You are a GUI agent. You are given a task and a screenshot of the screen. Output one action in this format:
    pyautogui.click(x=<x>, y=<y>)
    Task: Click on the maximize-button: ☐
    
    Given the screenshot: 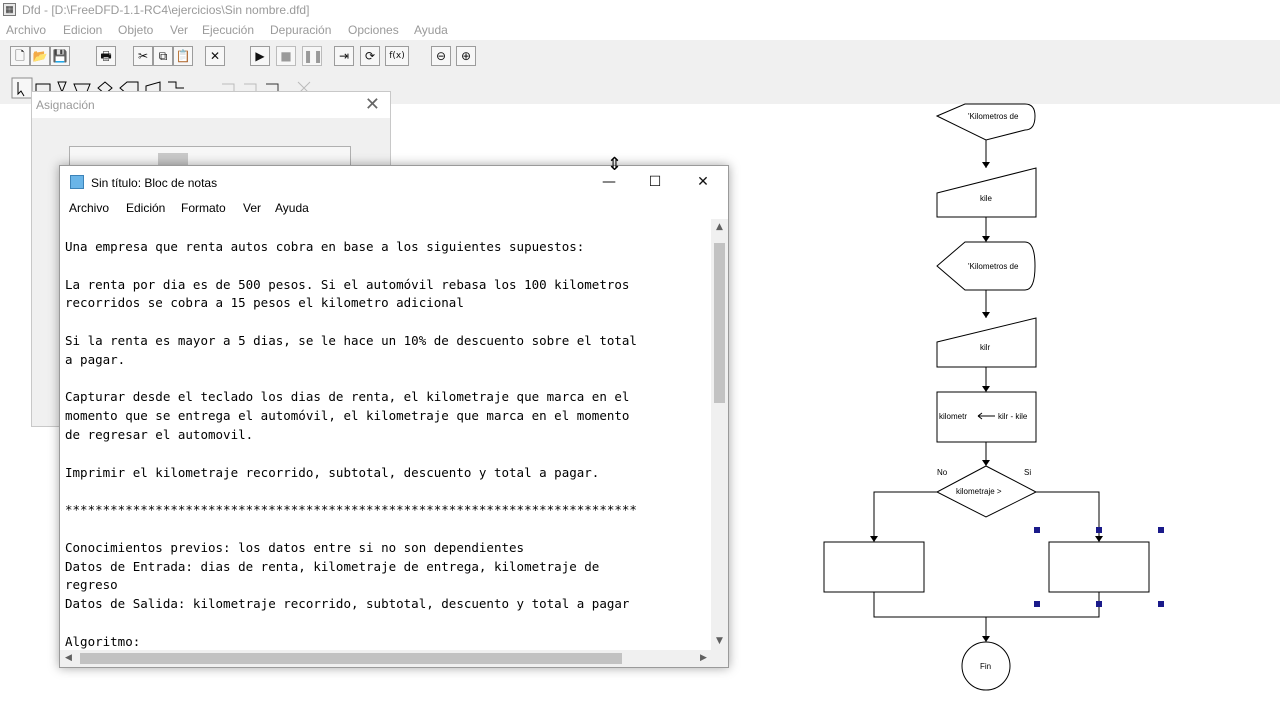 What is the action you would take?
    pyautogui.click(x=655, y=182)
    